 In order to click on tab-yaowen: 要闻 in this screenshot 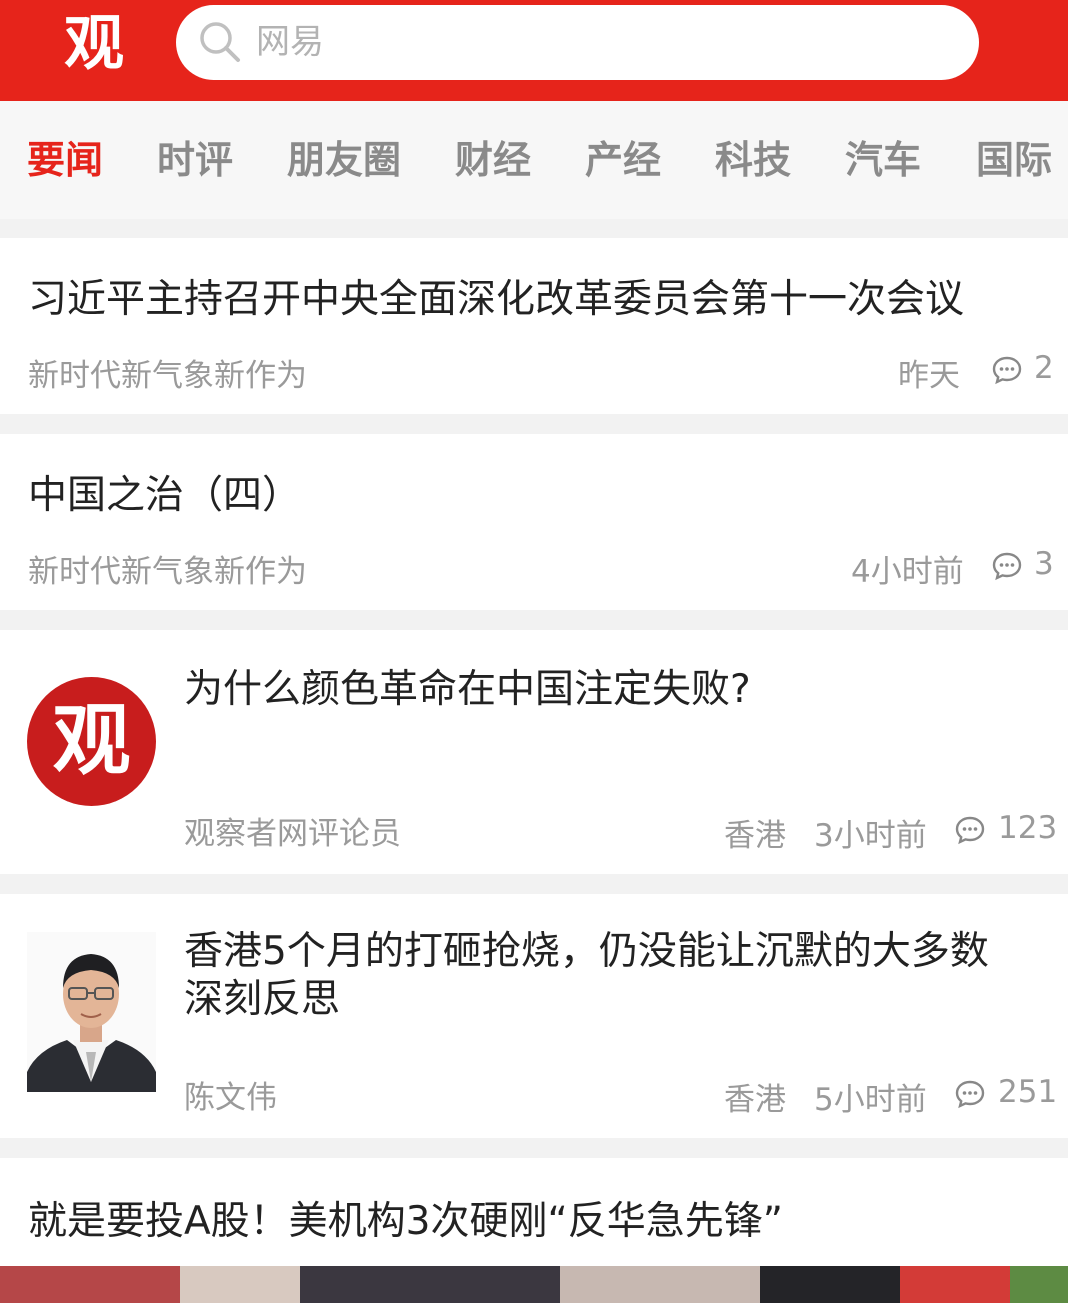, I will do `click(65, 160)`.